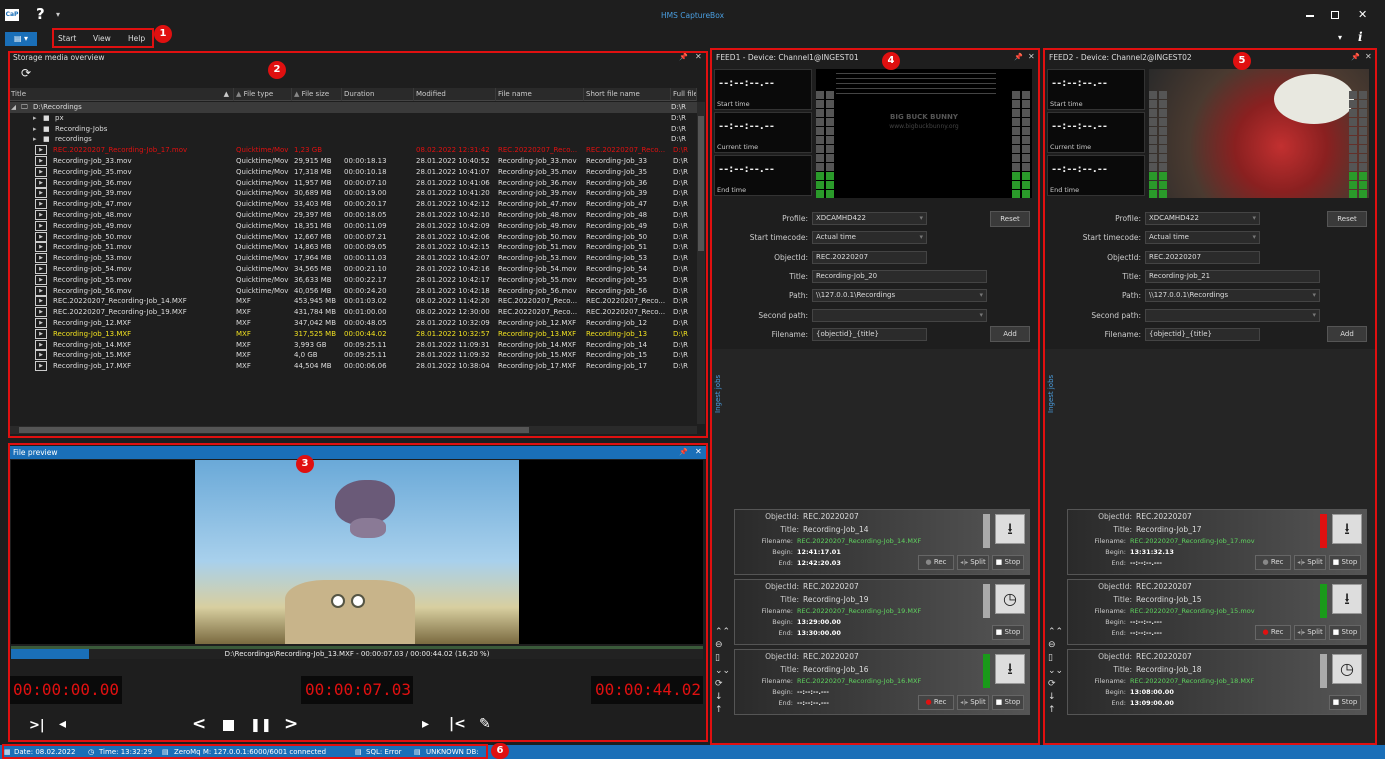 The height and width of the screenshot is (759, 1385). I want to click on tree-node: ▸ ■ px D:\R, so click(353, 118).